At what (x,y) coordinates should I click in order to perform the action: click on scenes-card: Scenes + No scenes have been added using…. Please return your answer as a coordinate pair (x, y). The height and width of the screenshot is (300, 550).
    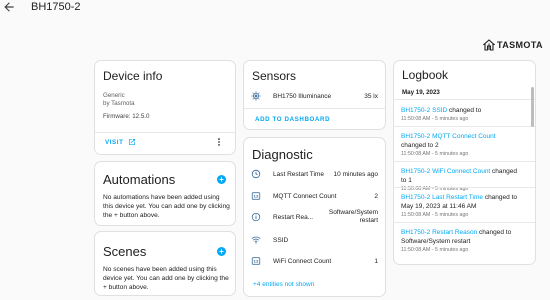
    Looking at the image, I should click on (165, 263).